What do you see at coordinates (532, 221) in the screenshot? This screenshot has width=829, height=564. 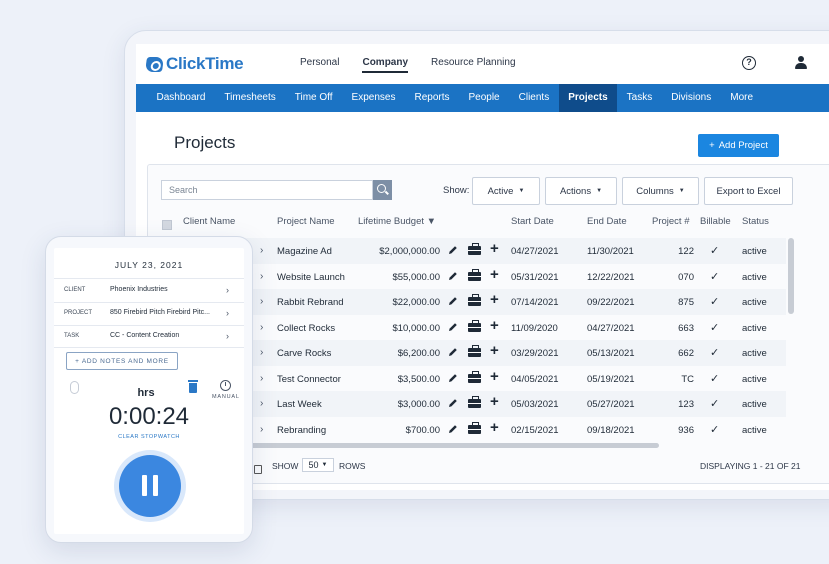 I see `col-start-date: Start Date` at bounding box center [532, 221].